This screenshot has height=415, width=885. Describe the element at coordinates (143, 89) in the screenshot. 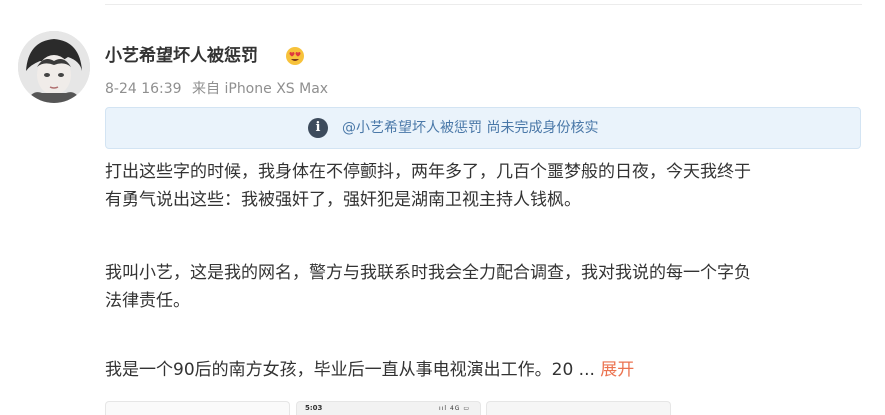

I see `post-timestamp: 8-24 16:39` at that location.